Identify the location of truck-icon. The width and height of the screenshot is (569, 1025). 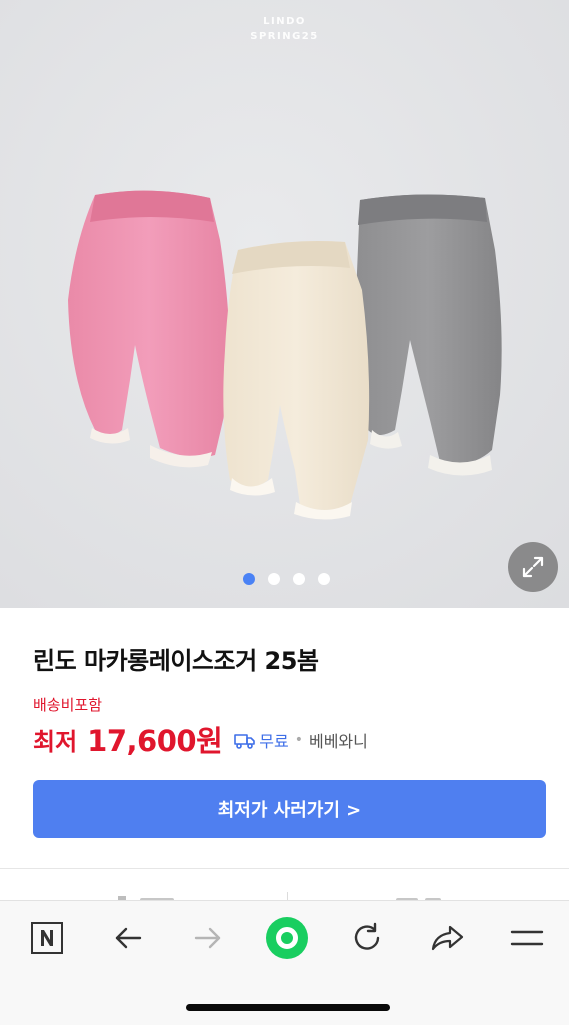
(245, 741).